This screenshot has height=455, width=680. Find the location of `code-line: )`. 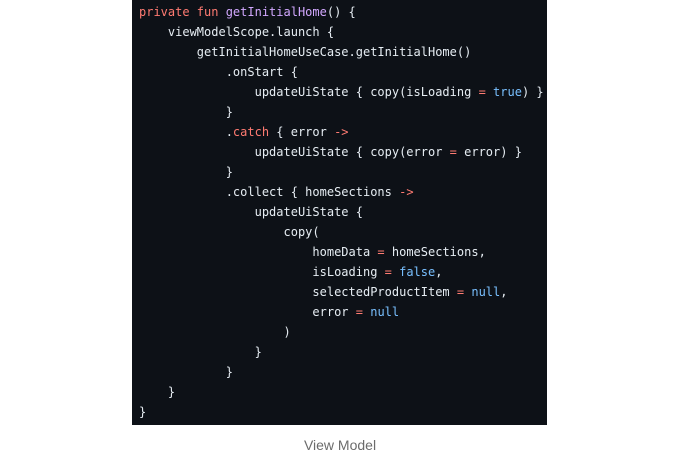

code-line: ) is located at coordinates (215, 332).